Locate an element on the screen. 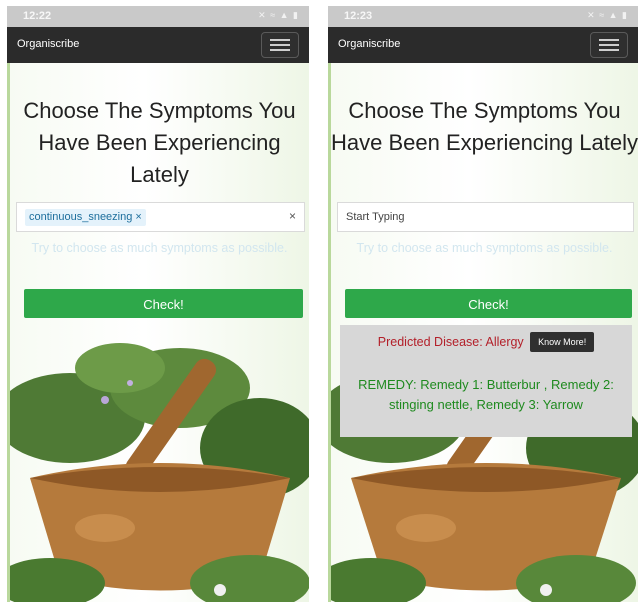 The height and width of the screenshot is (602, 638). symptom-search-placeholder: Start Typing is located at coordinates (375, 217).